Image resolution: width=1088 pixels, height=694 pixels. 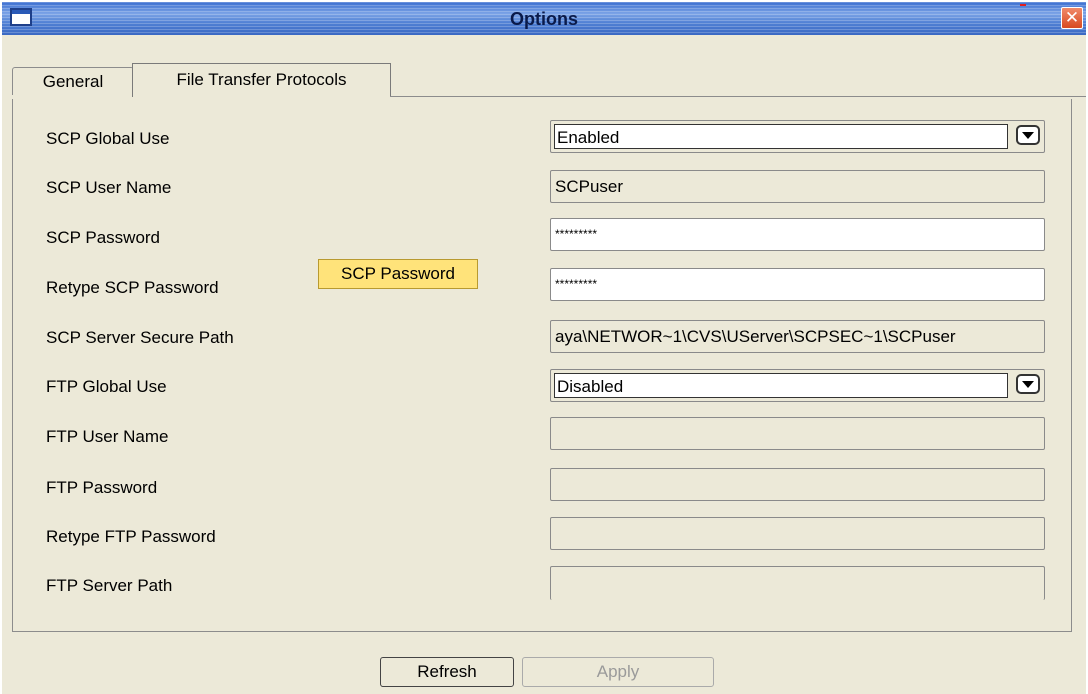 I want to click on apply-button: Apply, so click(x=618, y=672).